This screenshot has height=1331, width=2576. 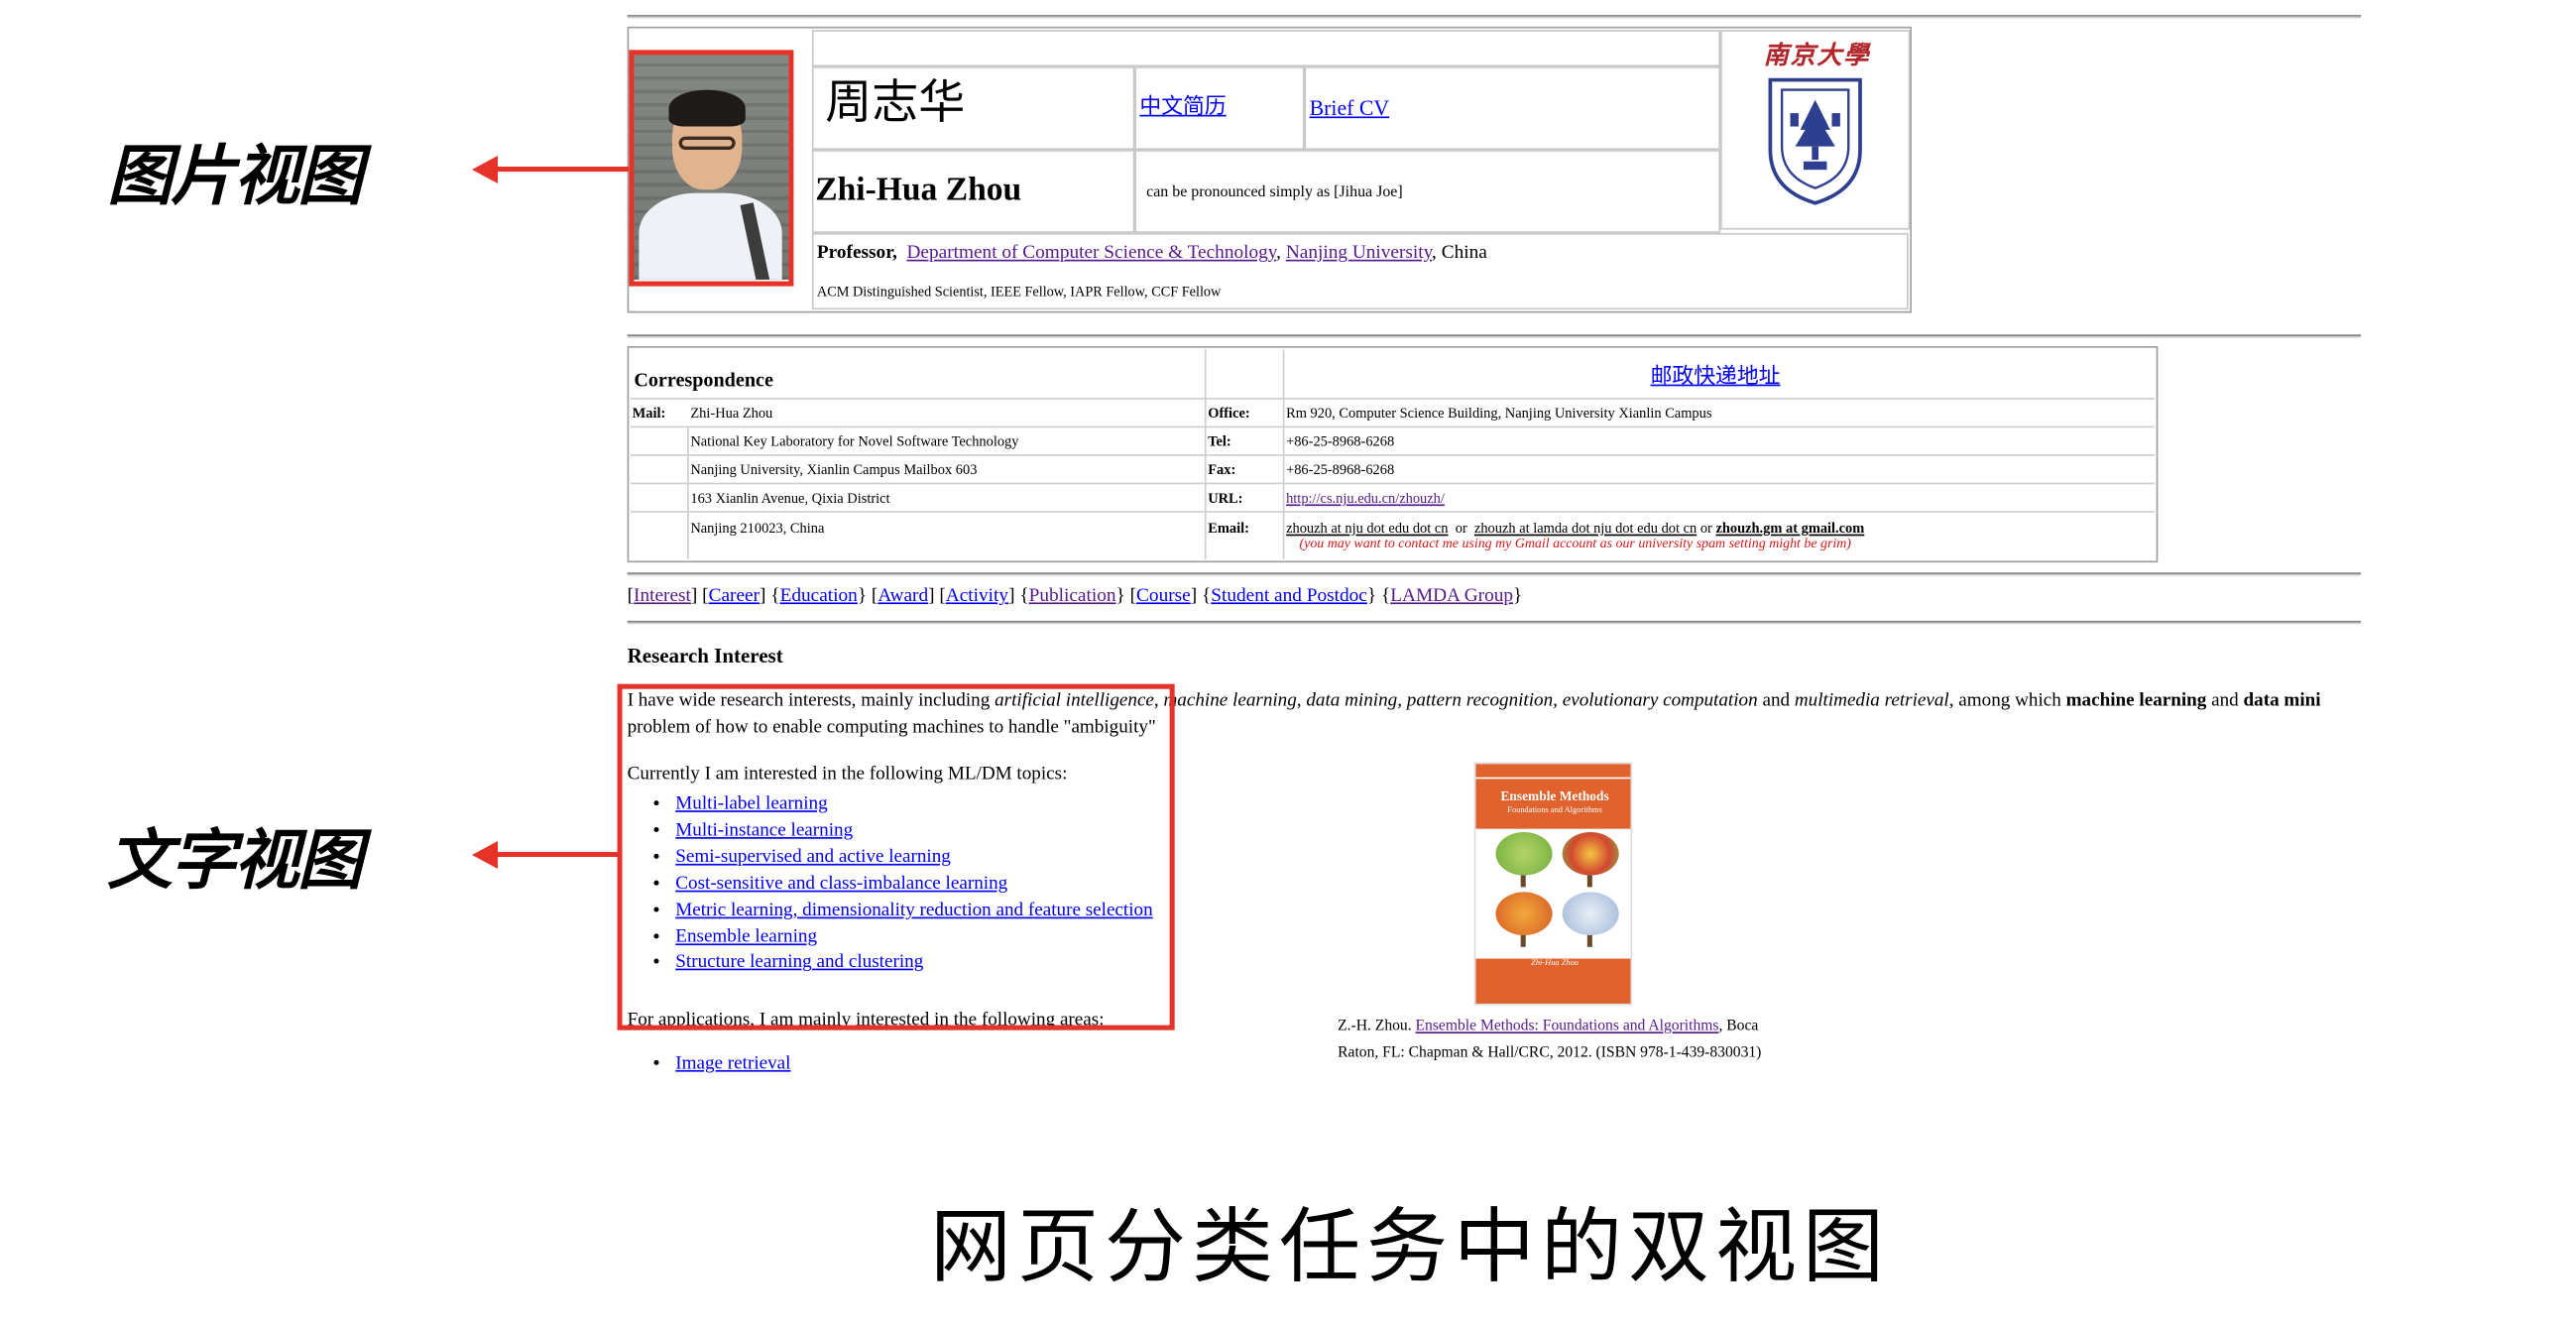 What do you see at coordinates (1072, 596) in the screenshot?
I see `nav-publication: Publication` at bounding box center [1072, 596].